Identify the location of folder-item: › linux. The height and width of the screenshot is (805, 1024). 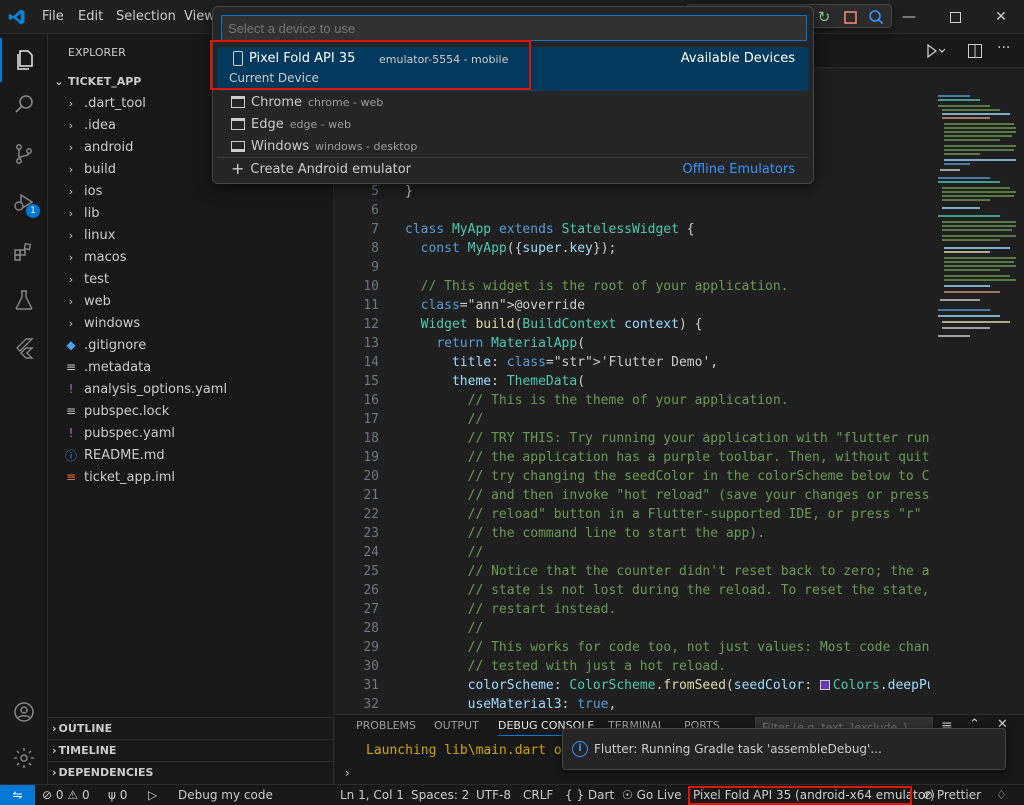
(191, 235).